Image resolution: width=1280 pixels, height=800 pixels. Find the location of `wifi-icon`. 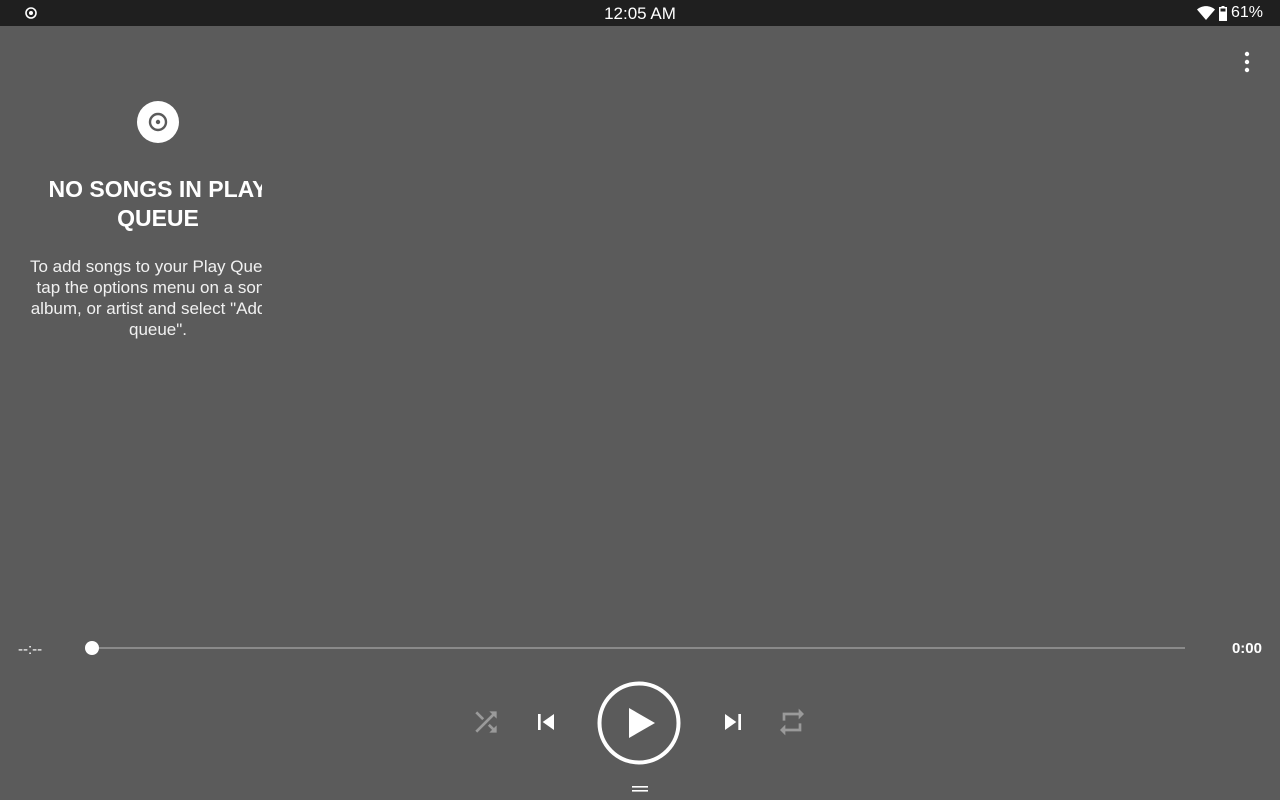

wifi-icon is located at coordinates (1205, 13).